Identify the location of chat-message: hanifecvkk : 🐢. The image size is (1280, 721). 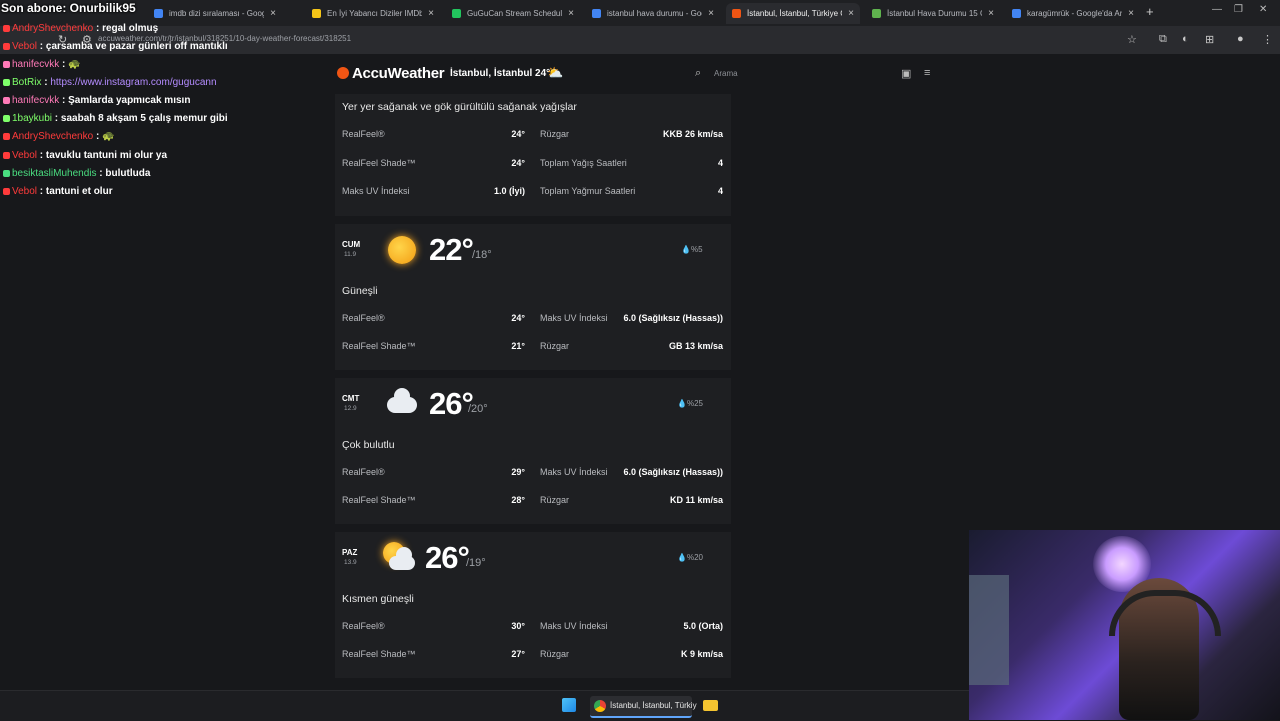
(42, 64).